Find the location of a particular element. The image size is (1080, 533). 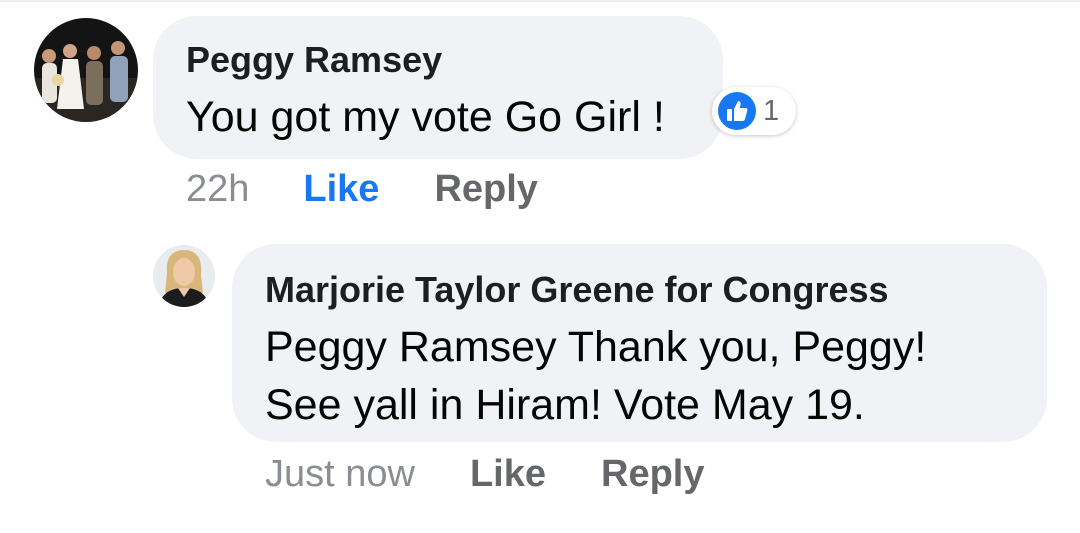

comment-actions: Just now Like Reply is located at coordinates (485, 474).